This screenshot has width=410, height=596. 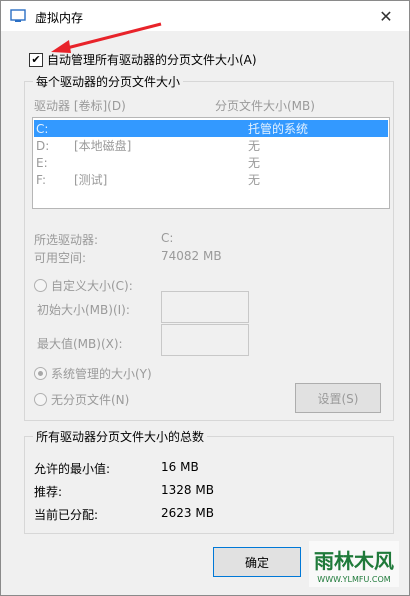 I want to click on custom-size-radio, so click(x=40, y=285).